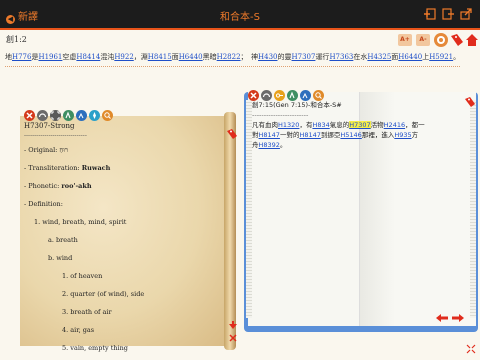 The height and width of the screenshot is (360, 480). What do you see at coordinates (320, 125) in the screenshot?
I see `strong-link: H834` at bounding box center [320, 125].